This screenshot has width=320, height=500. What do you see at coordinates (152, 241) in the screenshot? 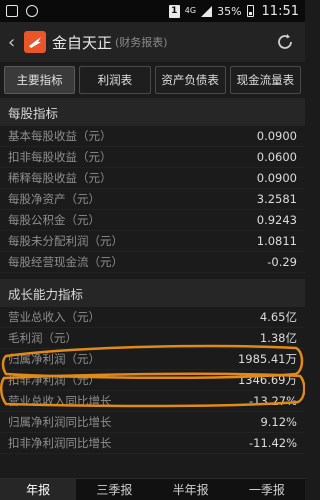
I see `table-row: 每股未分配利润（元） 1.0811` at bounding box center [152, 241].